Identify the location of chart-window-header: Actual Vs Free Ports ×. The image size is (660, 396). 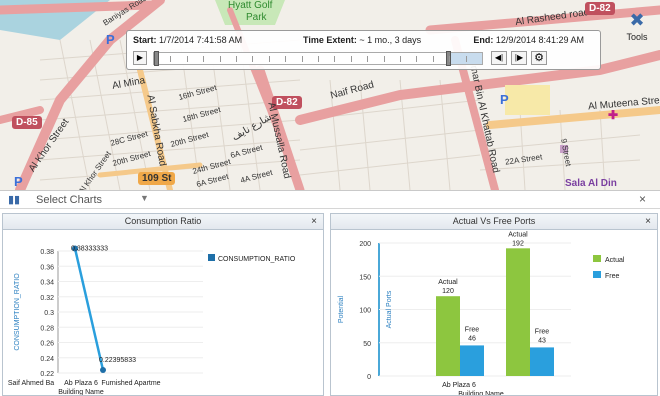
(494, 222).